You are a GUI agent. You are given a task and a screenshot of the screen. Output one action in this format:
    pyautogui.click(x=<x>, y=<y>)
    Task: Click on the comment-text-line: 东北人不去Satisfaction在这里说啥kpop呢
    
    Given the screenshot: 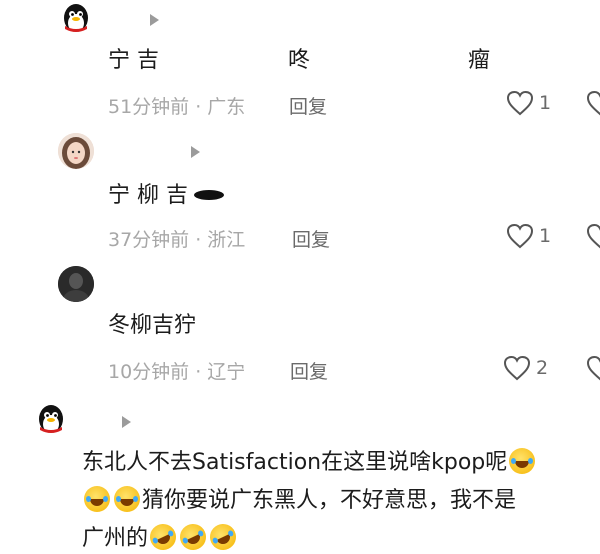 What is the action you would take?
    pyautogui.click(x=309, y=463)
    